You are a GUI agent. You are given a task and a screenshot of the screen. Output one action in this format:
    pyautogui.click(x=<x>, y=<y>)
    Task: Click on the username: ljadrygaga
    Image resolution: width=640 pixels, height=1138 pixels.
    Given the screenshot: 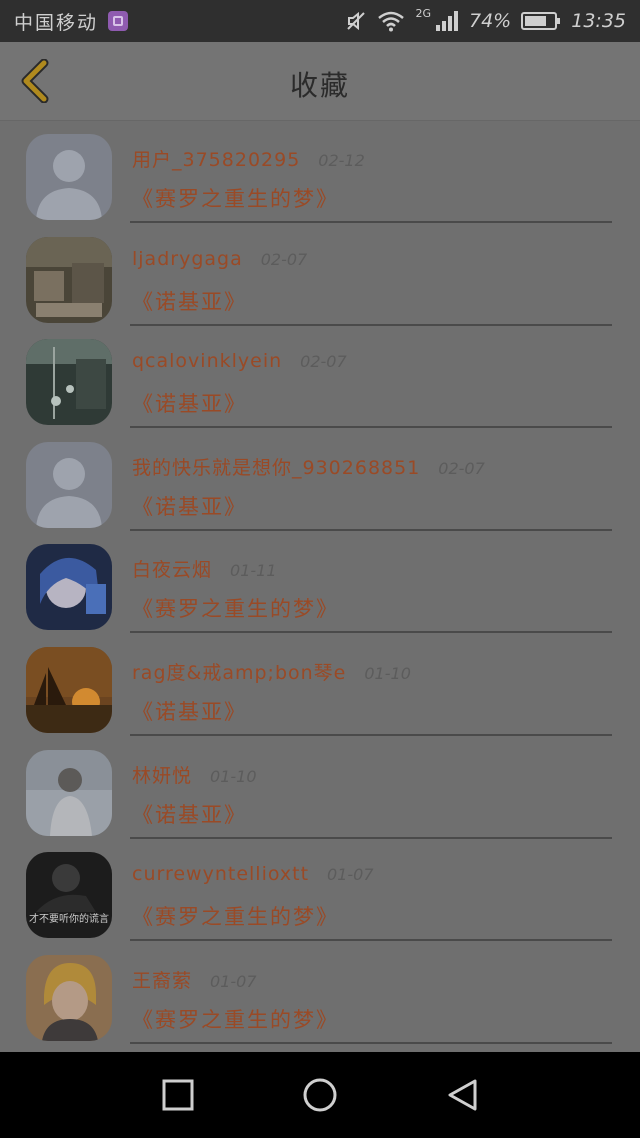 What is the action you would take?
    pyautogui.click(x=187, y=258)
    